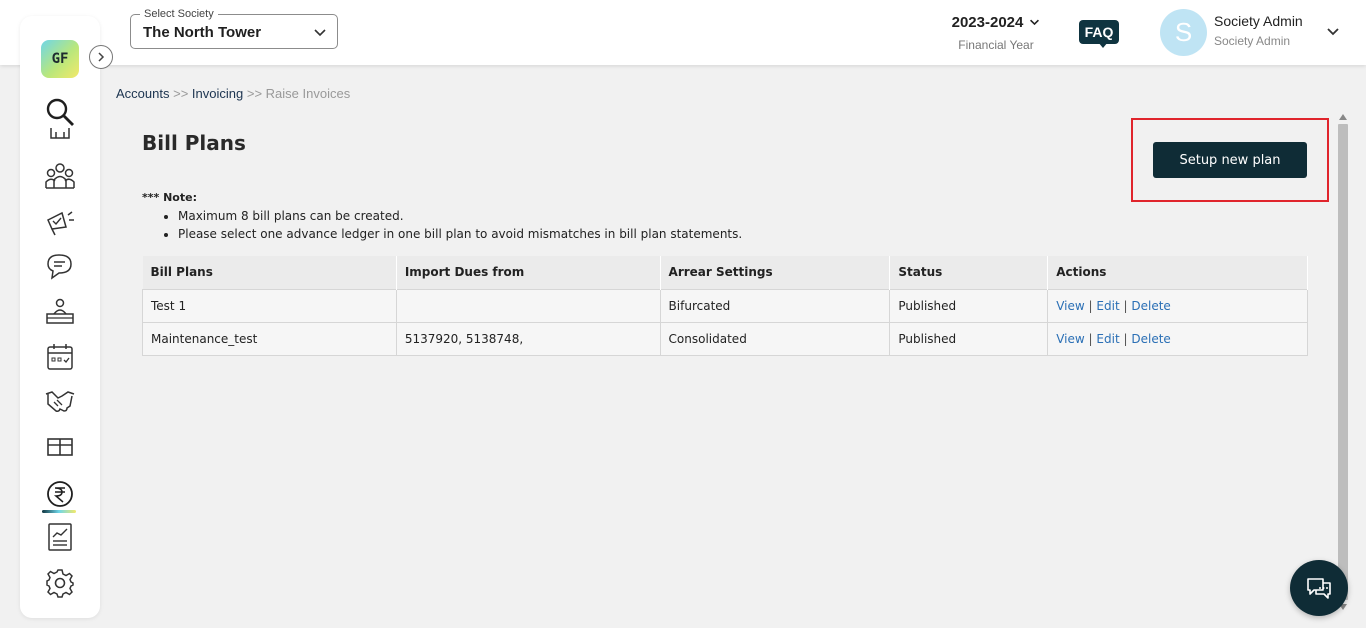 The image size is (1366, 628). I want to click on calendar-icon, so click(60, 357).